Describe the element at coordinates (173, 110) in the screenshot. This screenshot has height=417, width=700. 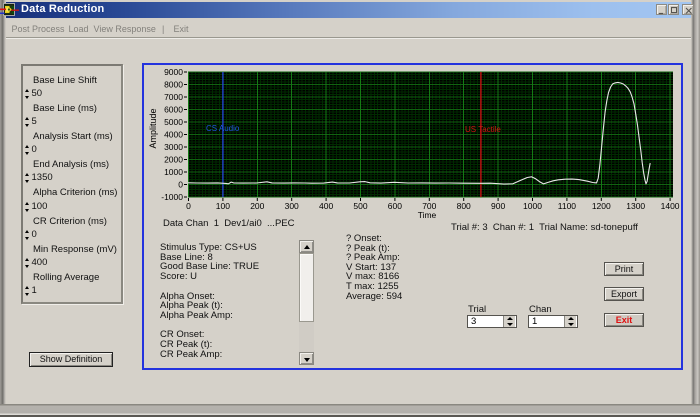
I see `svg-text: 6000` at that location.